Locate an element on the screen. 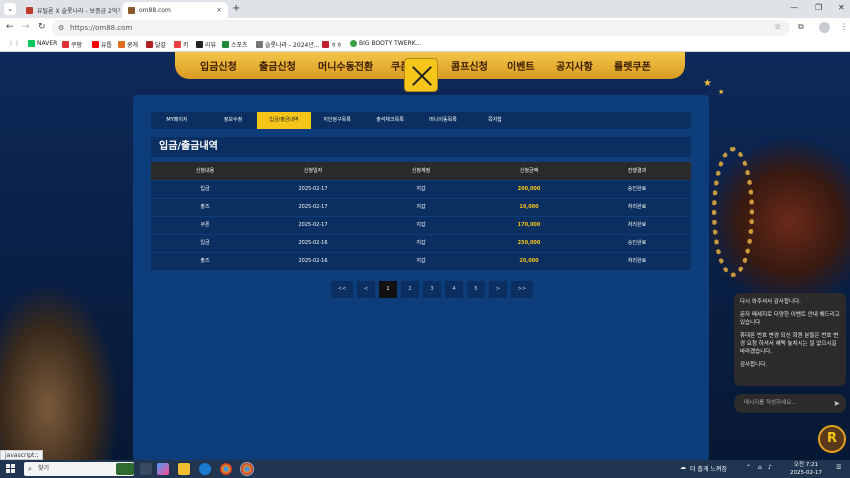 The height and width of the screenshot is (478, 850). bookmark-6: 스포츠 is located at coordinates (235, 44).